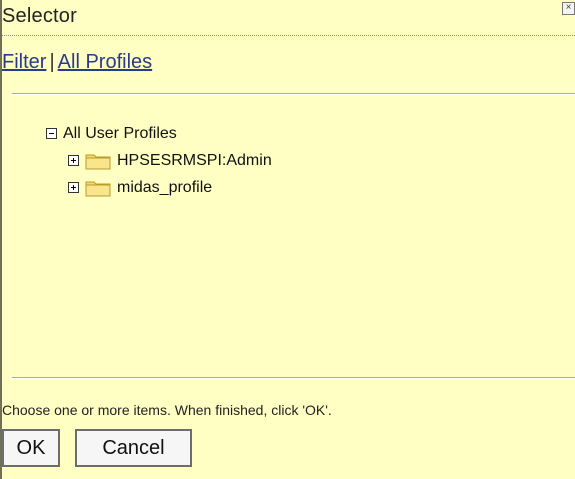 This screenshot has height=479, width=575. I want to click on collapse-icon, so click(51, 133).